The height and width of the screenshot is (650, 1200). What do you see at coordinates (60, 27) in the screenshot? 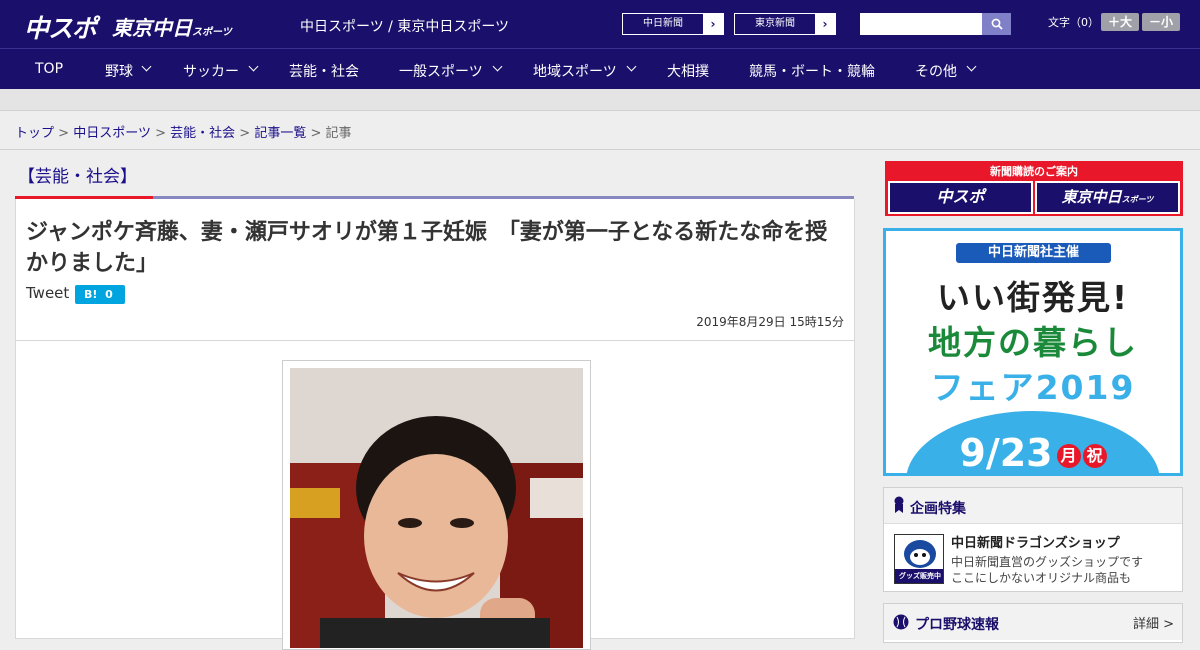
I see `chuspo-logo: 中スポ` at bounding box center [60, 27].